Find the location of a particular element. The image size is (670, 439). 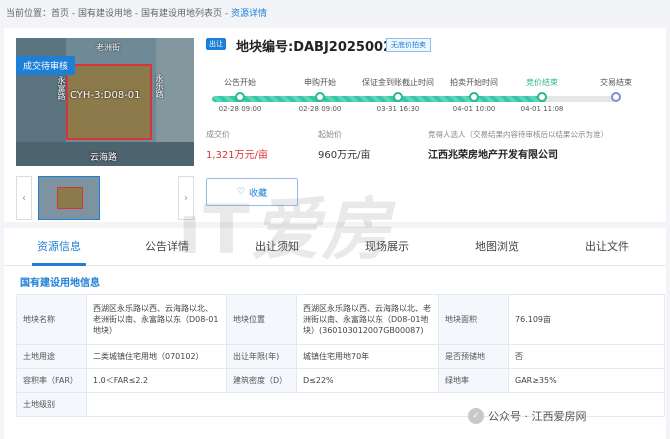

table-value: 76.109亩 is located at coordinates (586, 319).